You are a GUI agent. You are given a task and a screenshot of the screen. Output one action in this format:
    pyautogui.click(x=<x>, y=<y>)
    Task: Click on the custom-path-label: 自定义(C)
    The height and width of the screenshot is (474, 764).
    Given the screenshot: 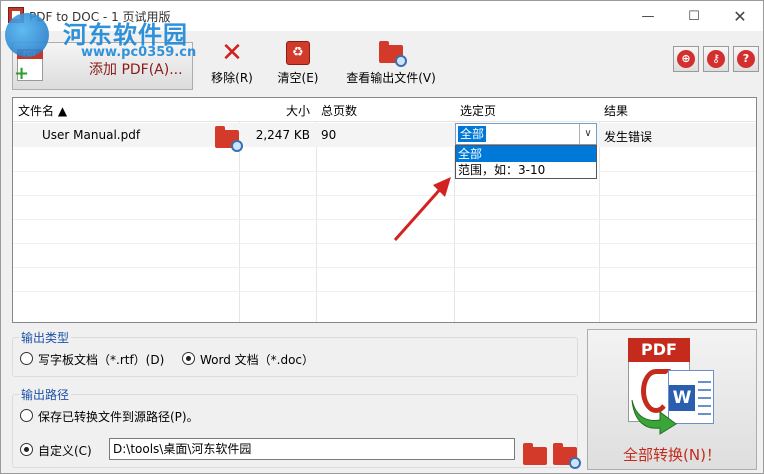 What is the action you would take?
    pyautogui.click(x=65, y=450)
    